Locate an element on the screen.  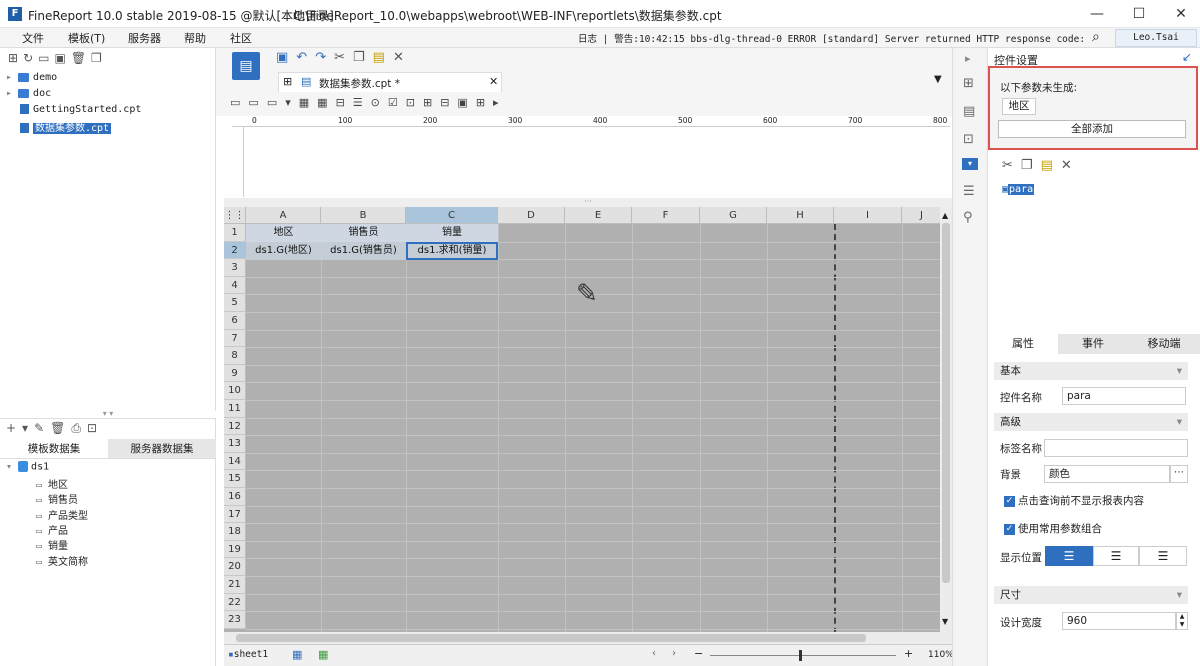
tree-item-demo: ▸ demo is located at coordinates (31, 77).